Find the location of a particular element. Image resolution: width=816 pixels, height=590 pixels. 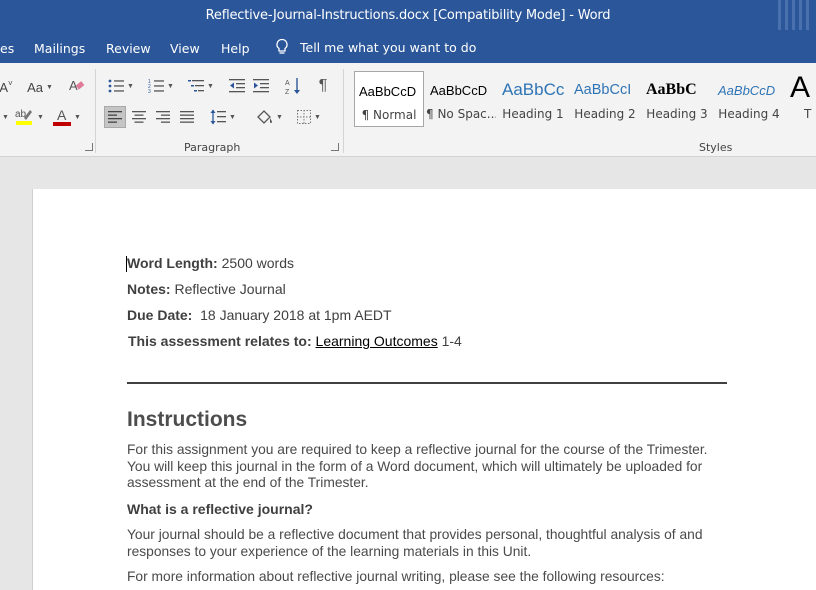

style-title: A T is located at coordinates (801, 99).